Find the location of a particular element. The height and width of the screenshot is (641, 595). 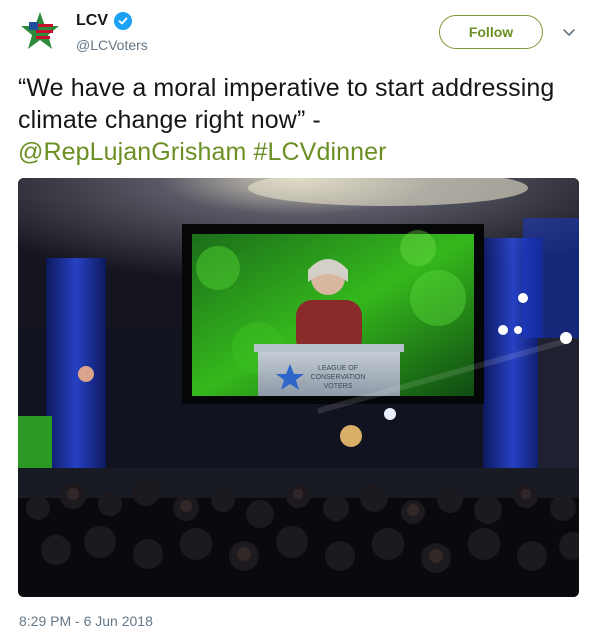

verified-badge-icon is located at coordinates (123, 21).